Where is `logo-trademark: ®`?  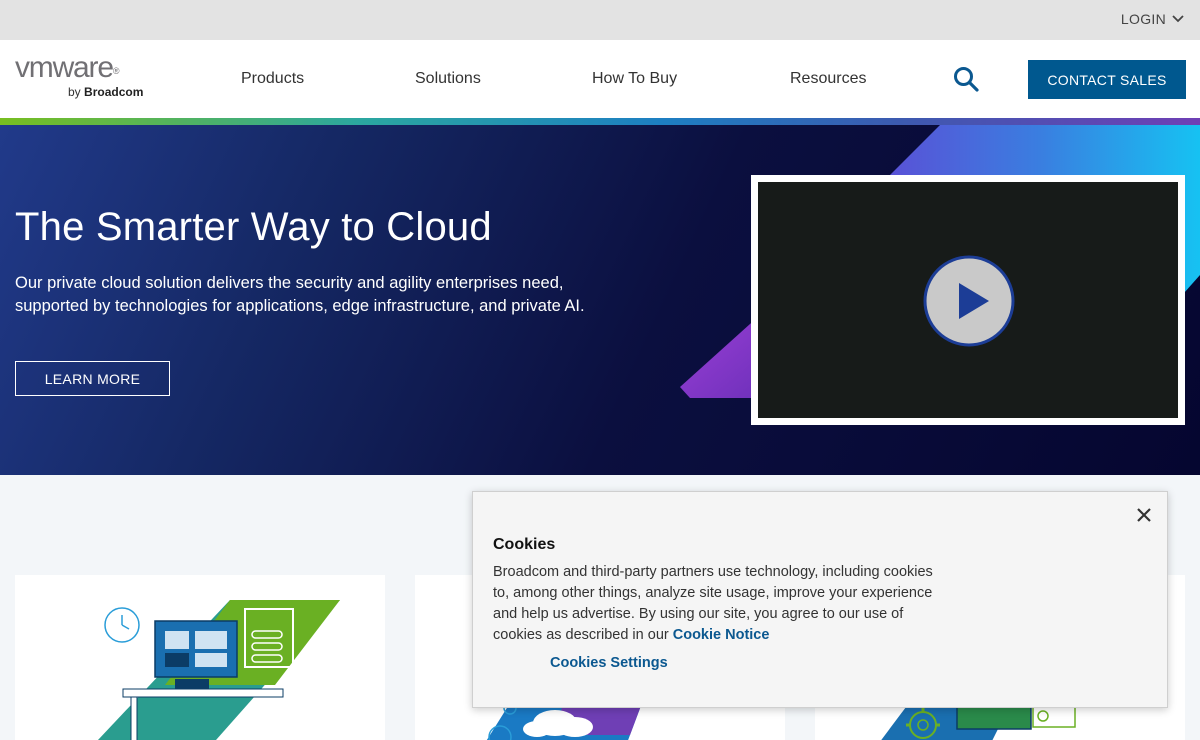 logo-trademark: ® is located at coordinates (116, 71).